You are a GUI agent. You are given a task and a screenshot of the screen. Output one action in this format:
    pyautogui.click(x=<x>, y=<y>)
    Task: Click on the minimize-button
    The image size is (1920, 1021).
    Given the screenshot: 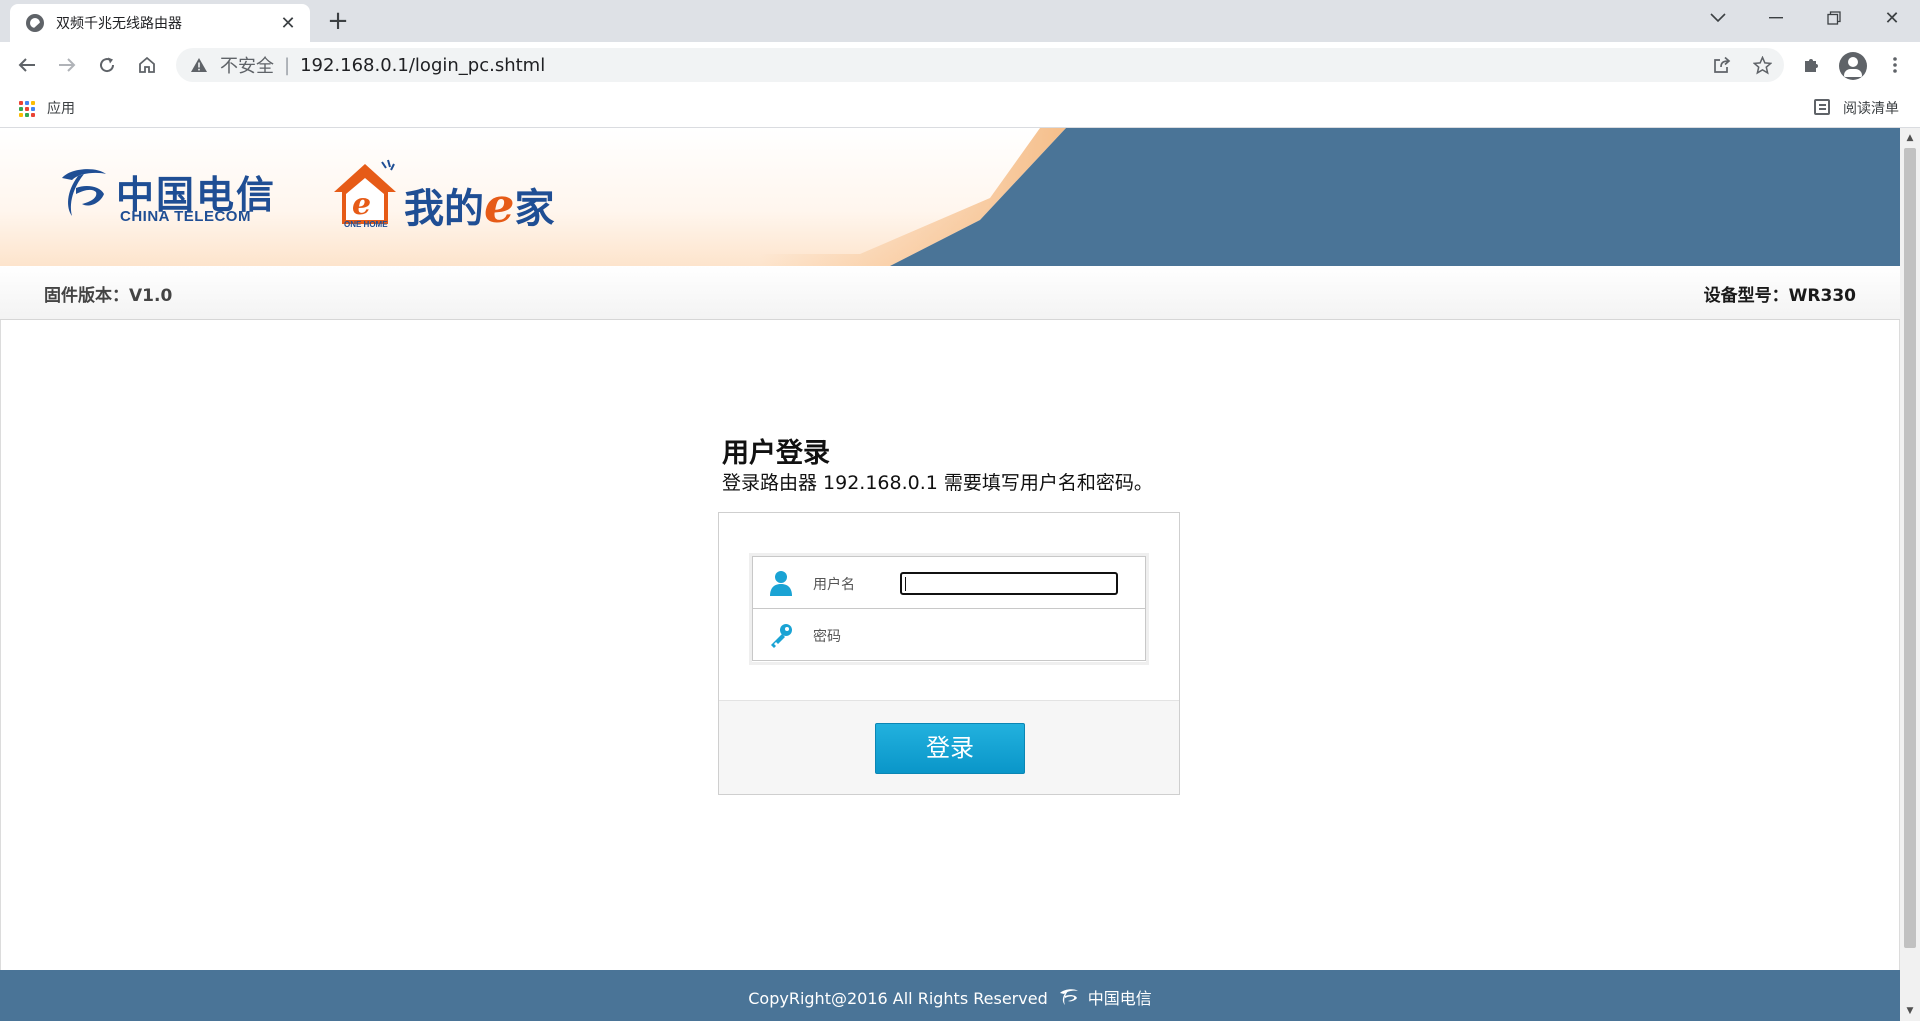 What is the action you would take?
    pyautogui.click(x=1776, y=18)
    